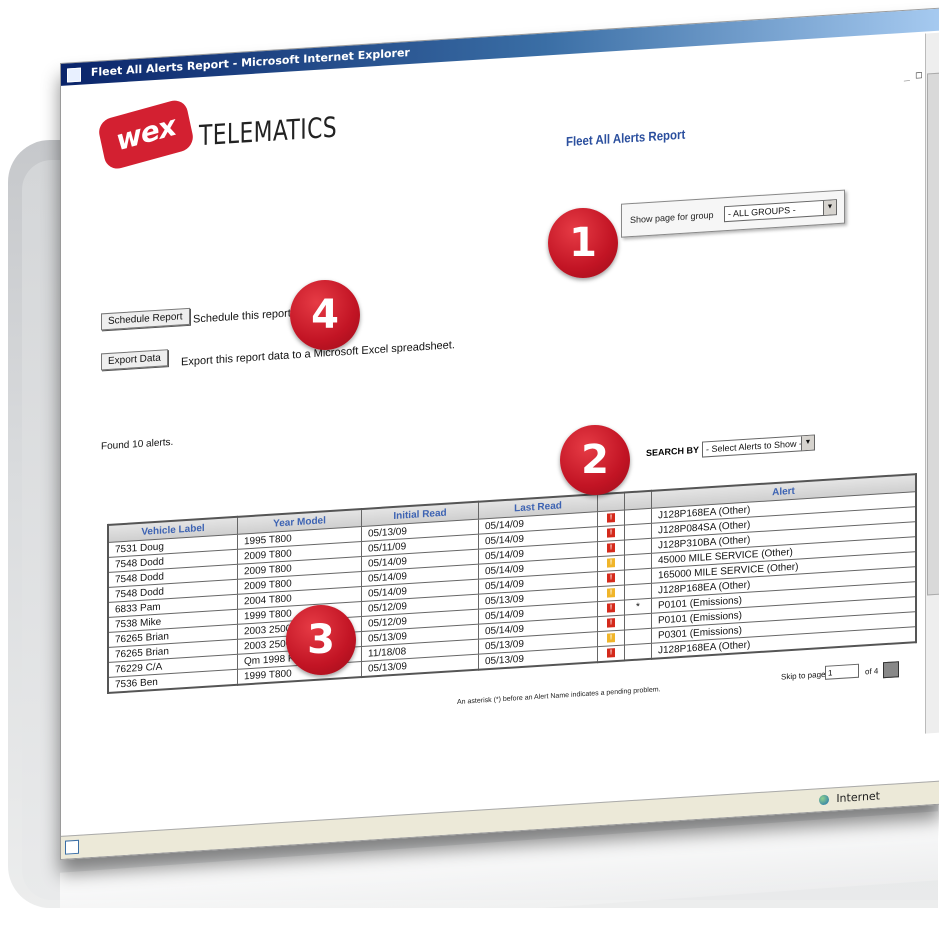 This screenshot has width=939, height=942. What do you see at coordinates (268, 131) in the screenshot?
I see `brand-name: TELEMATICS` at bounding box center [268, 131].